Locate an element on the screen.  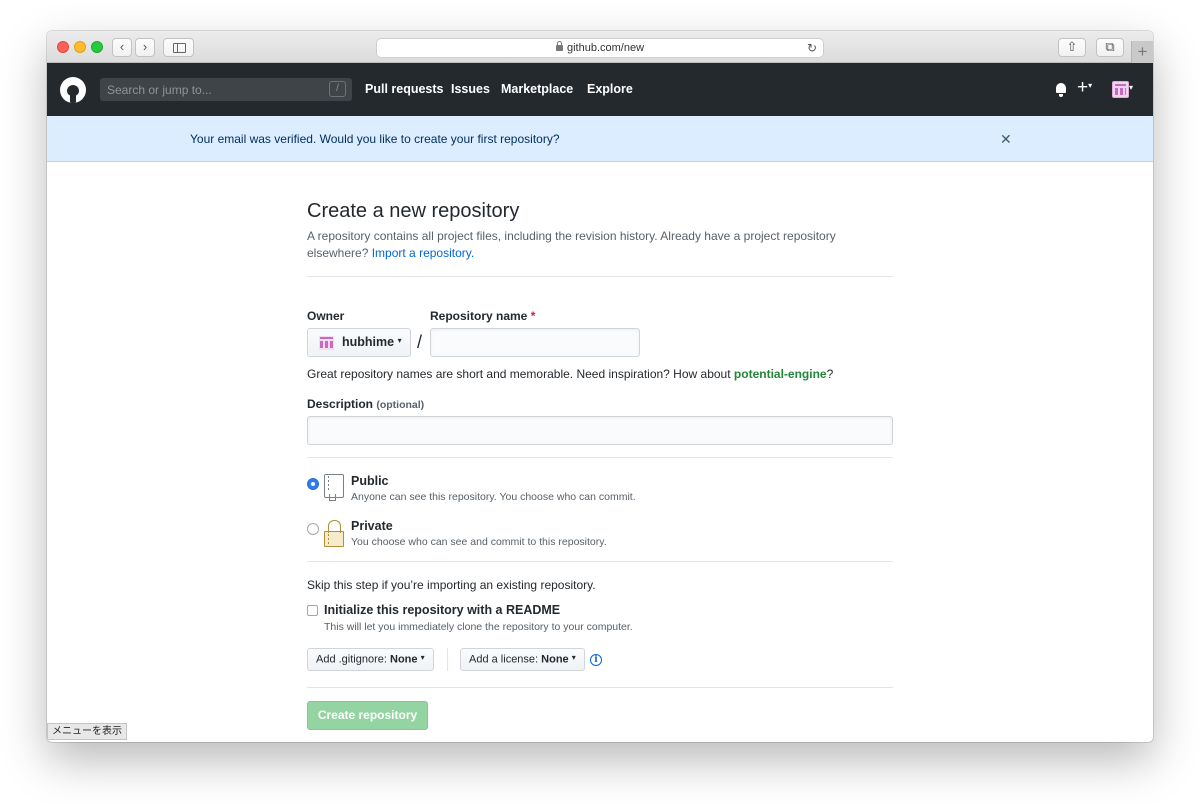
nav-issues: Issues is located at coordinates (470, 89).